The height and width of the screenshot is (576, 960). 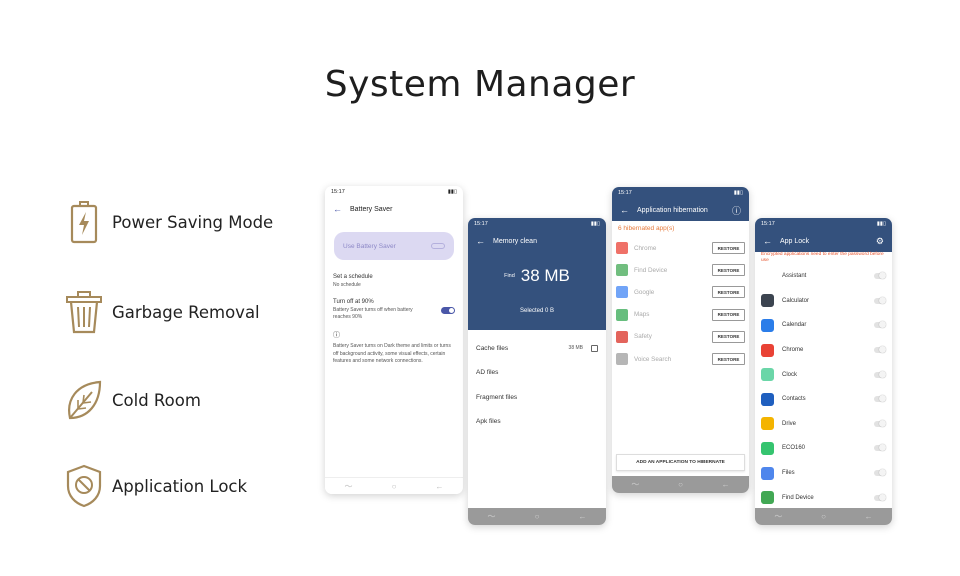 I want to click on item-label: Cache files, so click(x=492, y=348).